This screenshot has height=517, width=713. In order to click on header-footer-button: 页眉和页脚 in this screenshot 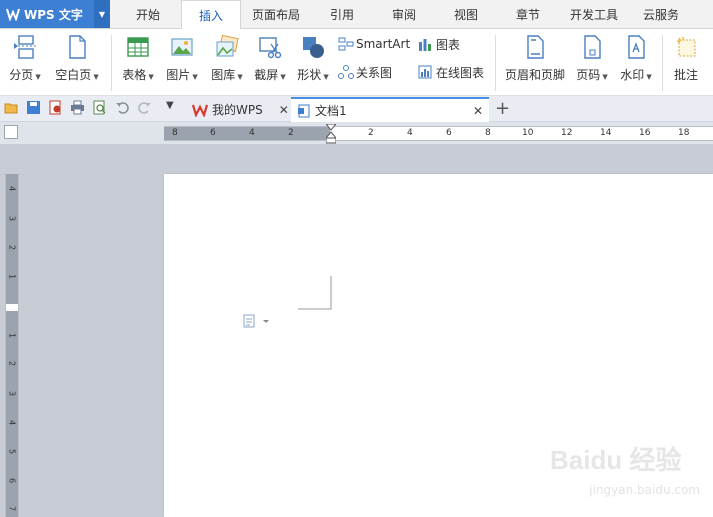, I will do `click(535, 63)`.